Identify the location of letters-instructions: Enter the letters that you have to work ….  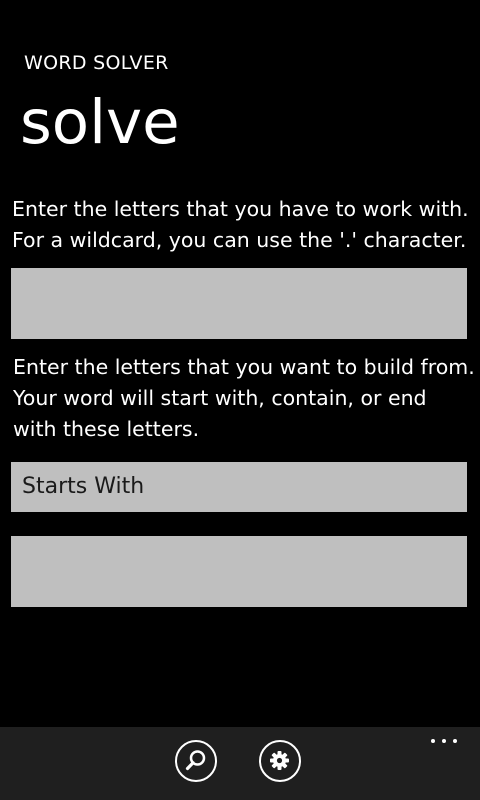
(240, 225).